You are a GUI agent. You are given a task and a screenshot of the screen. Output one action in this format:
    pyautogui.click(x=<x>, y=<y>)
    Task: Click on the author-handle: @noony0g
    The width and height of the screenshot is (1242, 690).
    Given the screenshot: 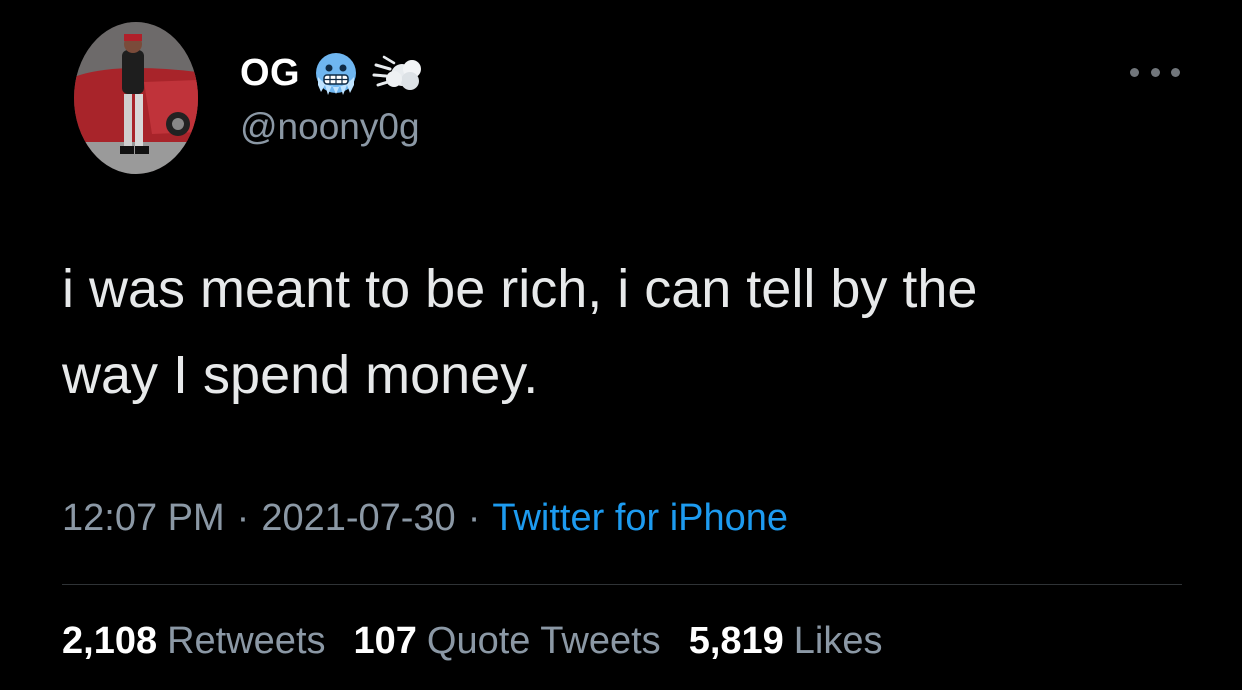 What is the action you would take?
    pyautogui.click(x=330, y=127)
    